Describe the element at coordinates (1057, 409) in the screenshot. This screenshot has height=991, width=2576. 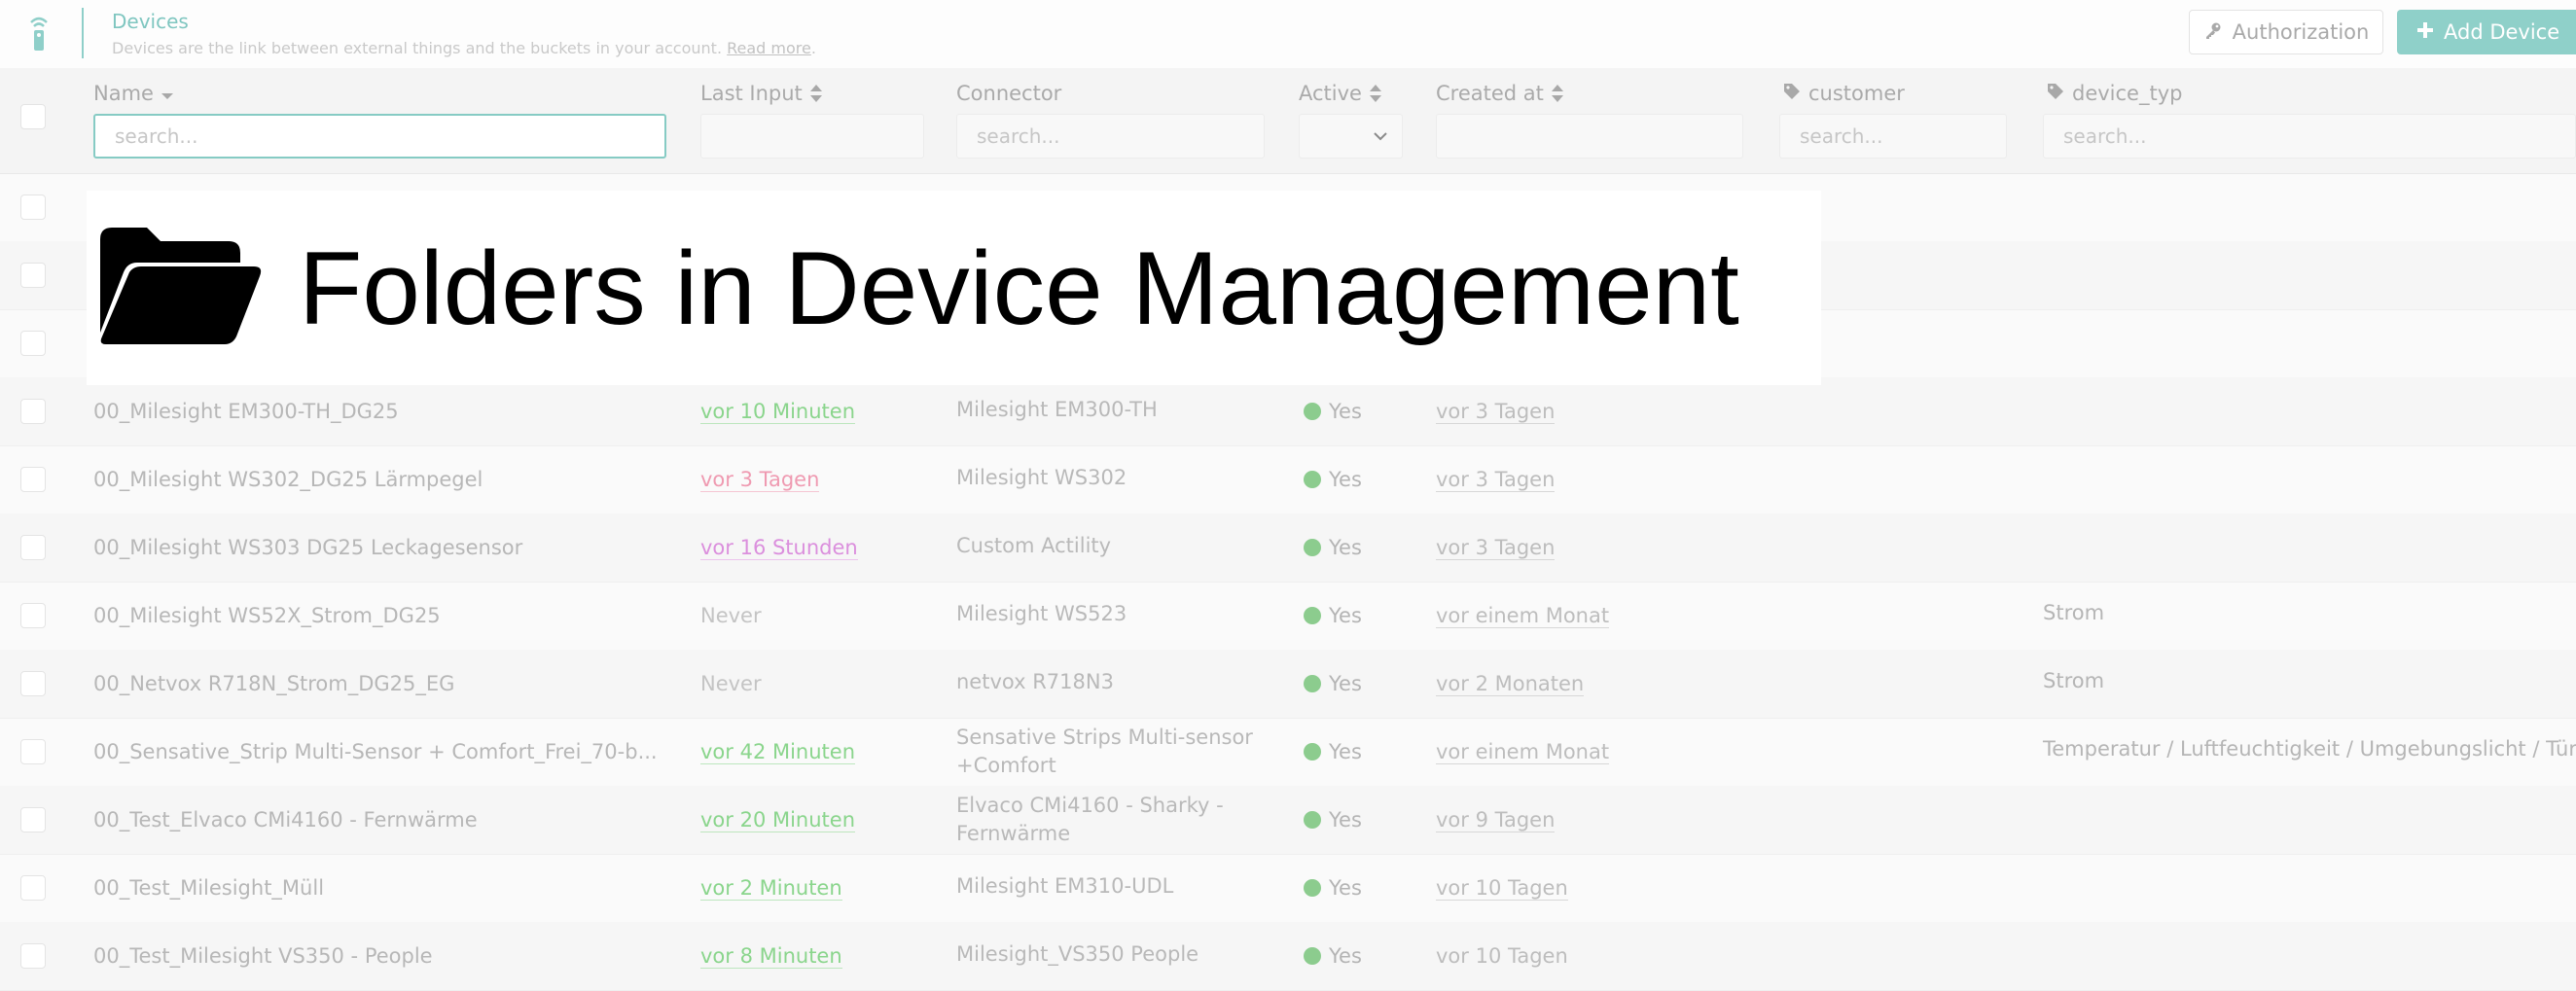
I see `connector-name: Milesight EM300-TH` at that location.